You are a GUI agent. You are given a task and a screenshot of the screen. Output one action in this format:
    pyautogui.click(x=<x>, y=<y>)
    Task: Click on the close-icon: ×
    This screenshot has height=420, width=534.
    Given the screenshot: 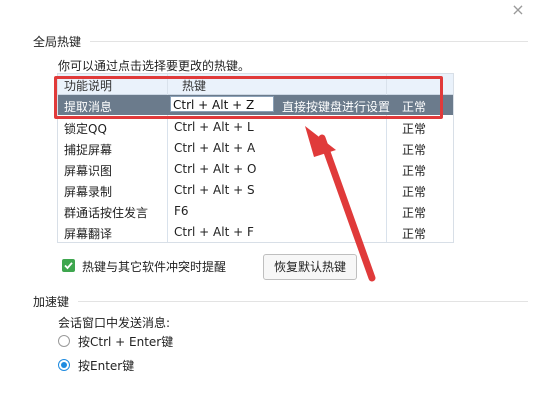 What is the action you would take?
    pyautogui.click(x=518, y=10)
    